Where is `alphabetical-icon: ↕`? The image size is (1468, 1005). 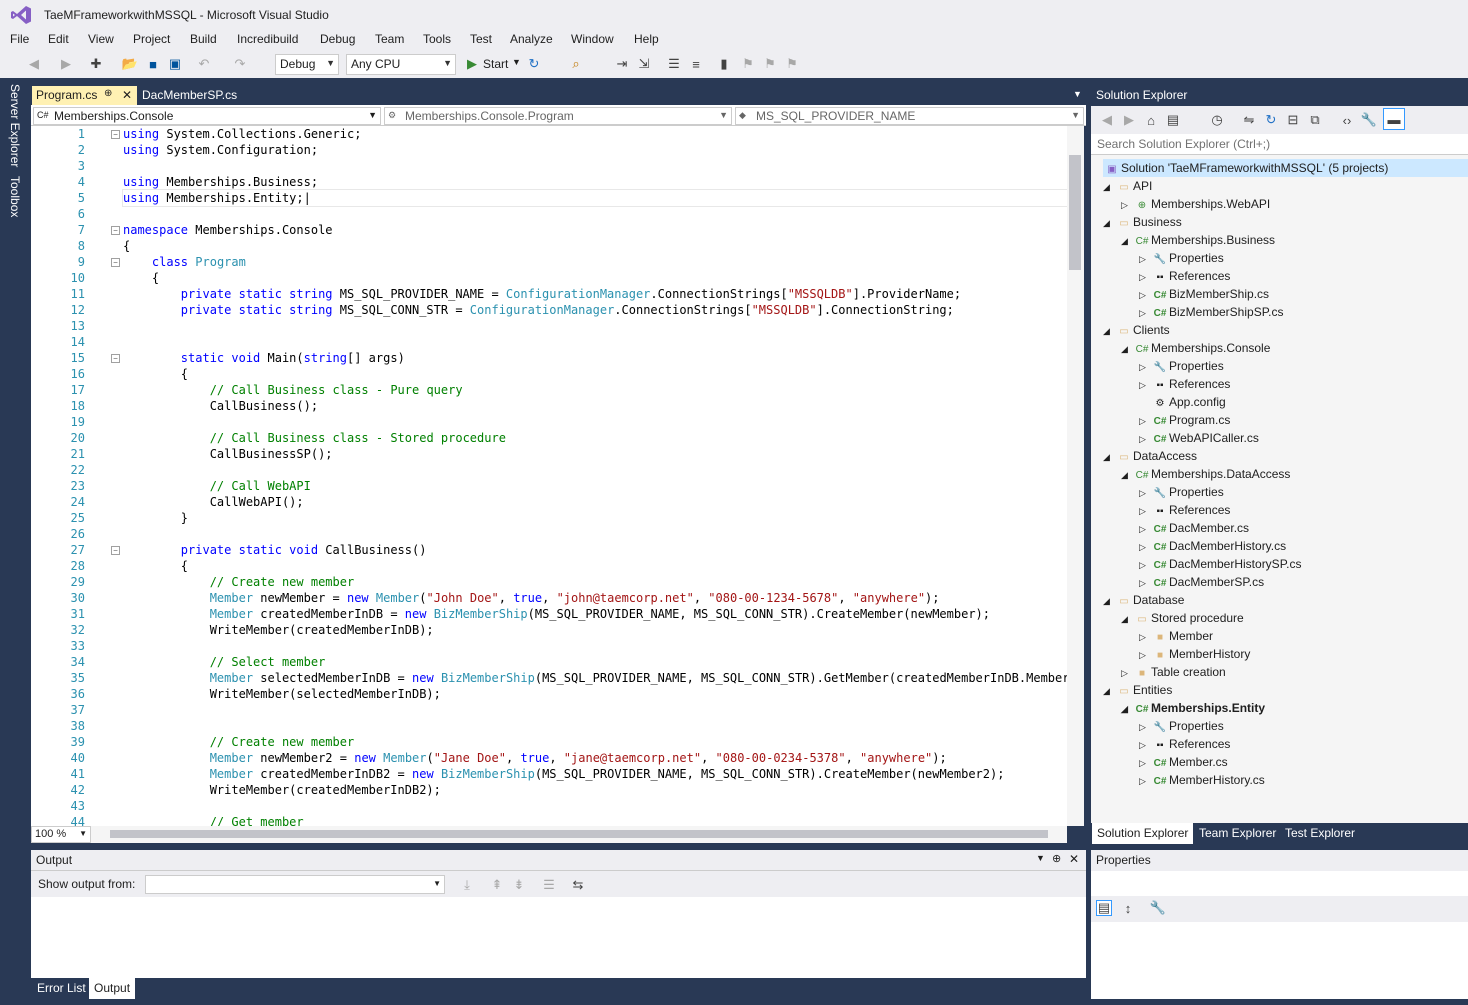
alphabetical-icon: ↕ is located at coordinates (1128, 908).